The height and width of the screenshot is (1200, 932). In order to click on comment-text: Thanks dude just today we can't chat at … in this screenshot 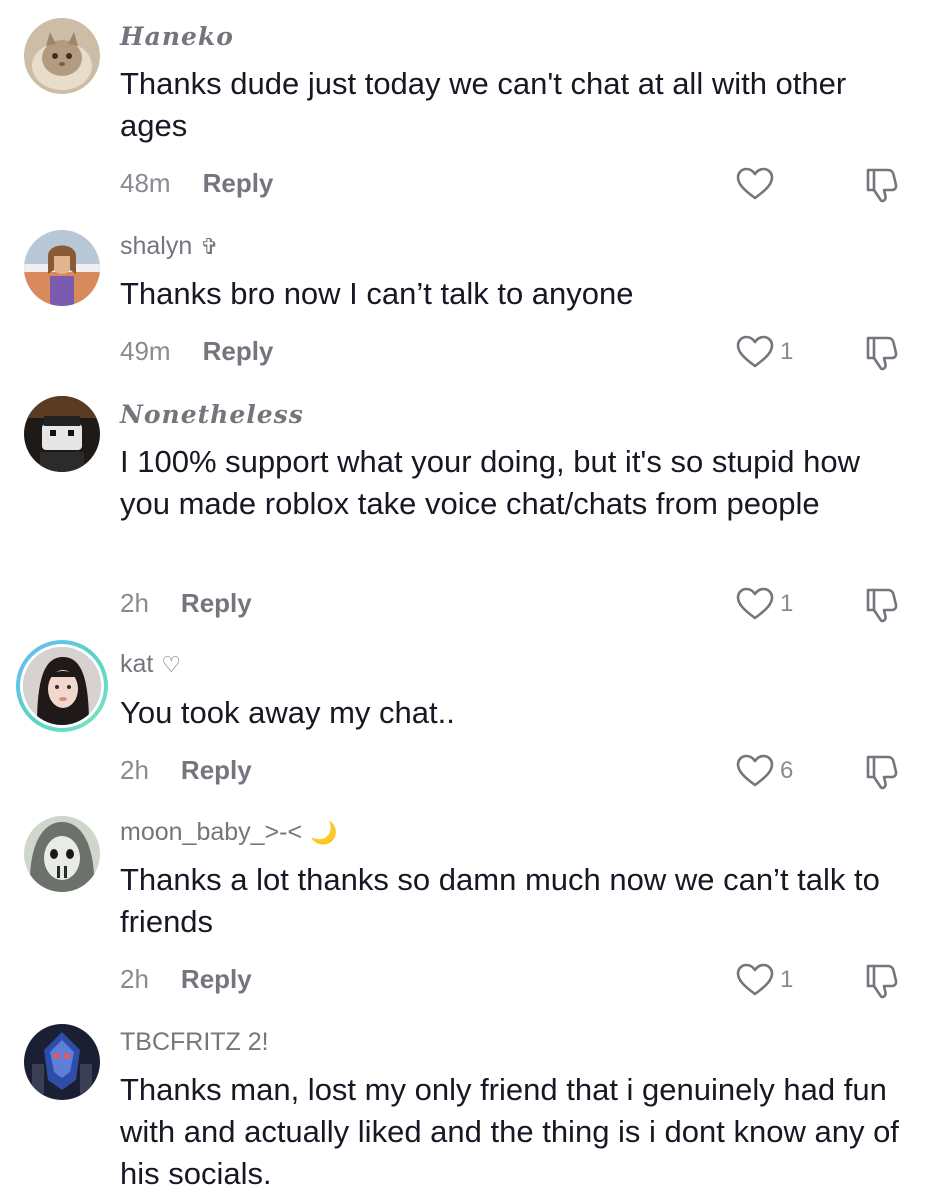, I will do `click(483, 104)`.